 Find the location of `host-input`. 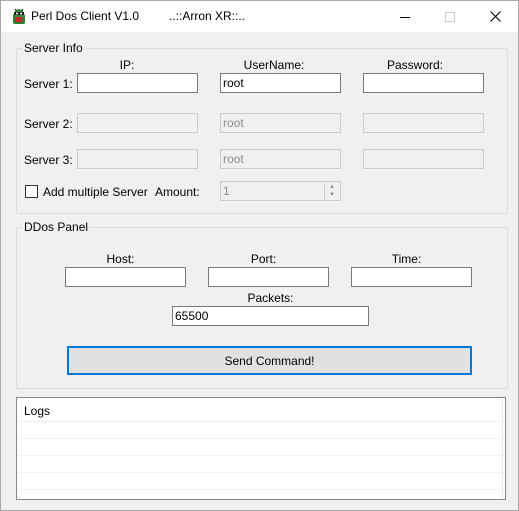

host-input is located at coordinates (125, 277).